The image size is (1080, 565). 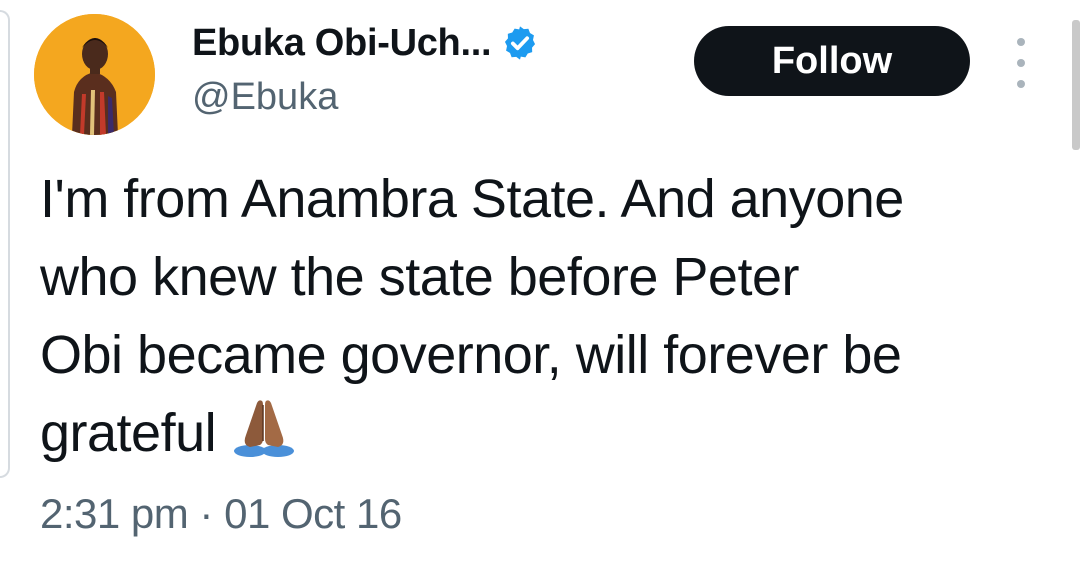 I want to click on card-edge-divider, so click(x=5, y=244).